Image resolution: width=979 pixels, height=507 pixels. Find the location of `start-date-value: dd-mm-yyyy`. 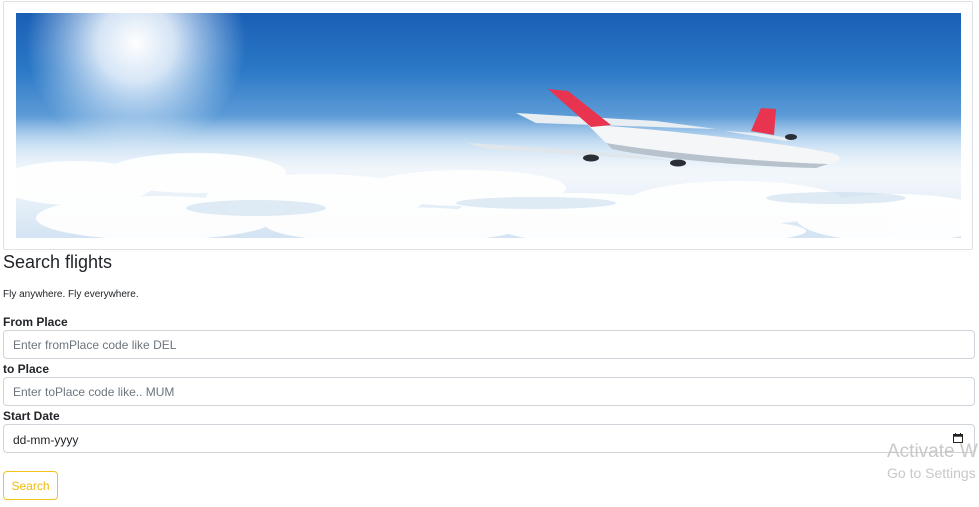

start-date-value: dd-mm-yyyy is located at coordinates (46, 440).